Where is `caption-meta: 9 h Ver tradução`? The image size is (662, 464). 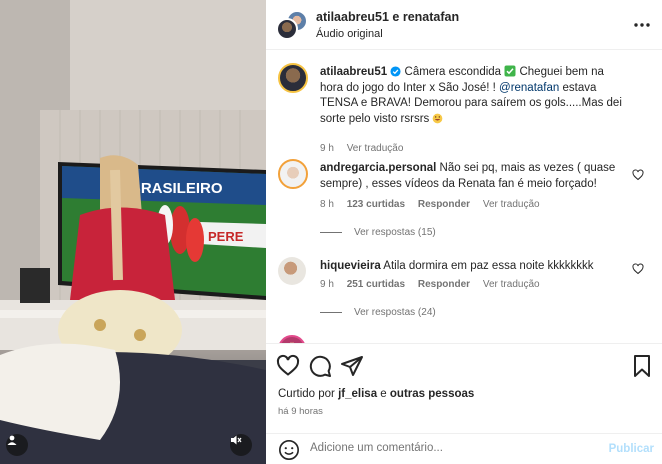
caption-meta: 9 h Ver tradução is located at coordinates (366, 148).